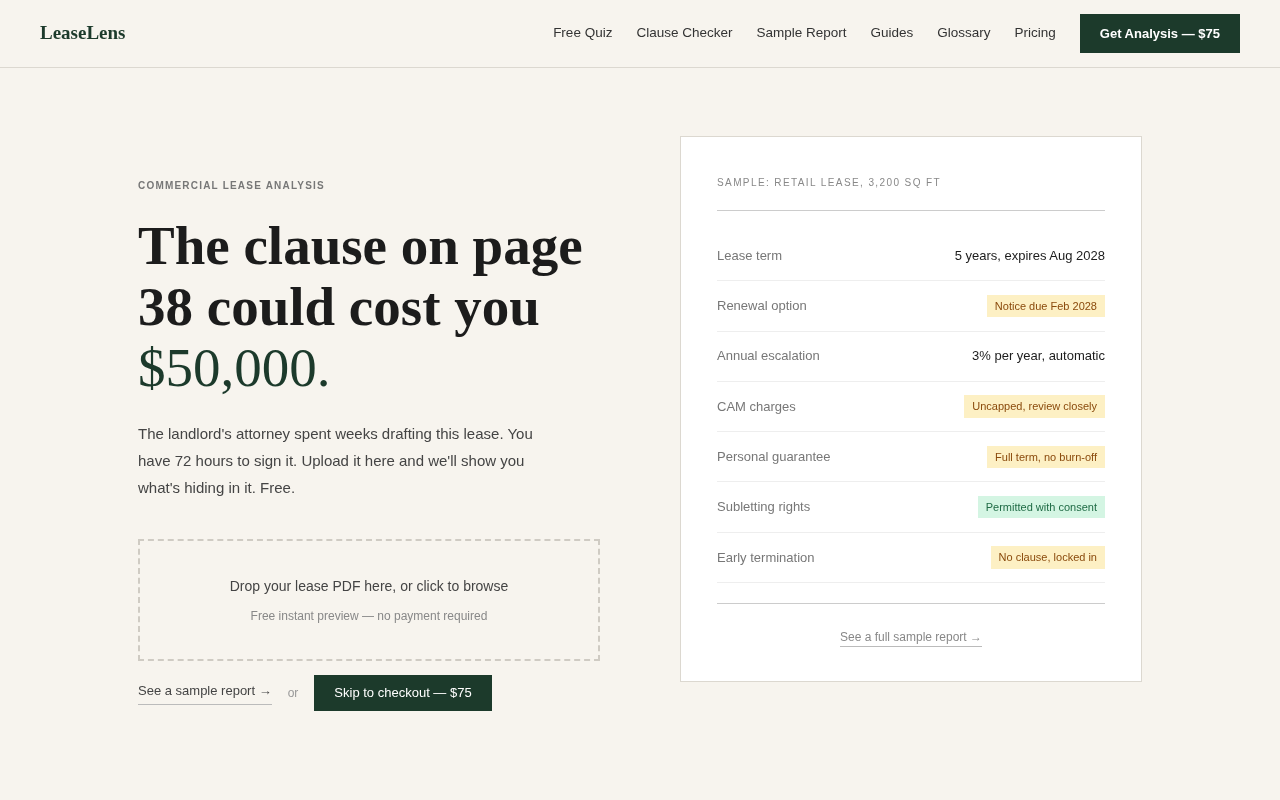 This screenshot has height=800, width=1280. What do you see at coordinates (232, 186) in the screenshot?
I see `eyebrow-label: COMMERCIAL LEASE ANALYSIS` at bounding box center [232, 186].